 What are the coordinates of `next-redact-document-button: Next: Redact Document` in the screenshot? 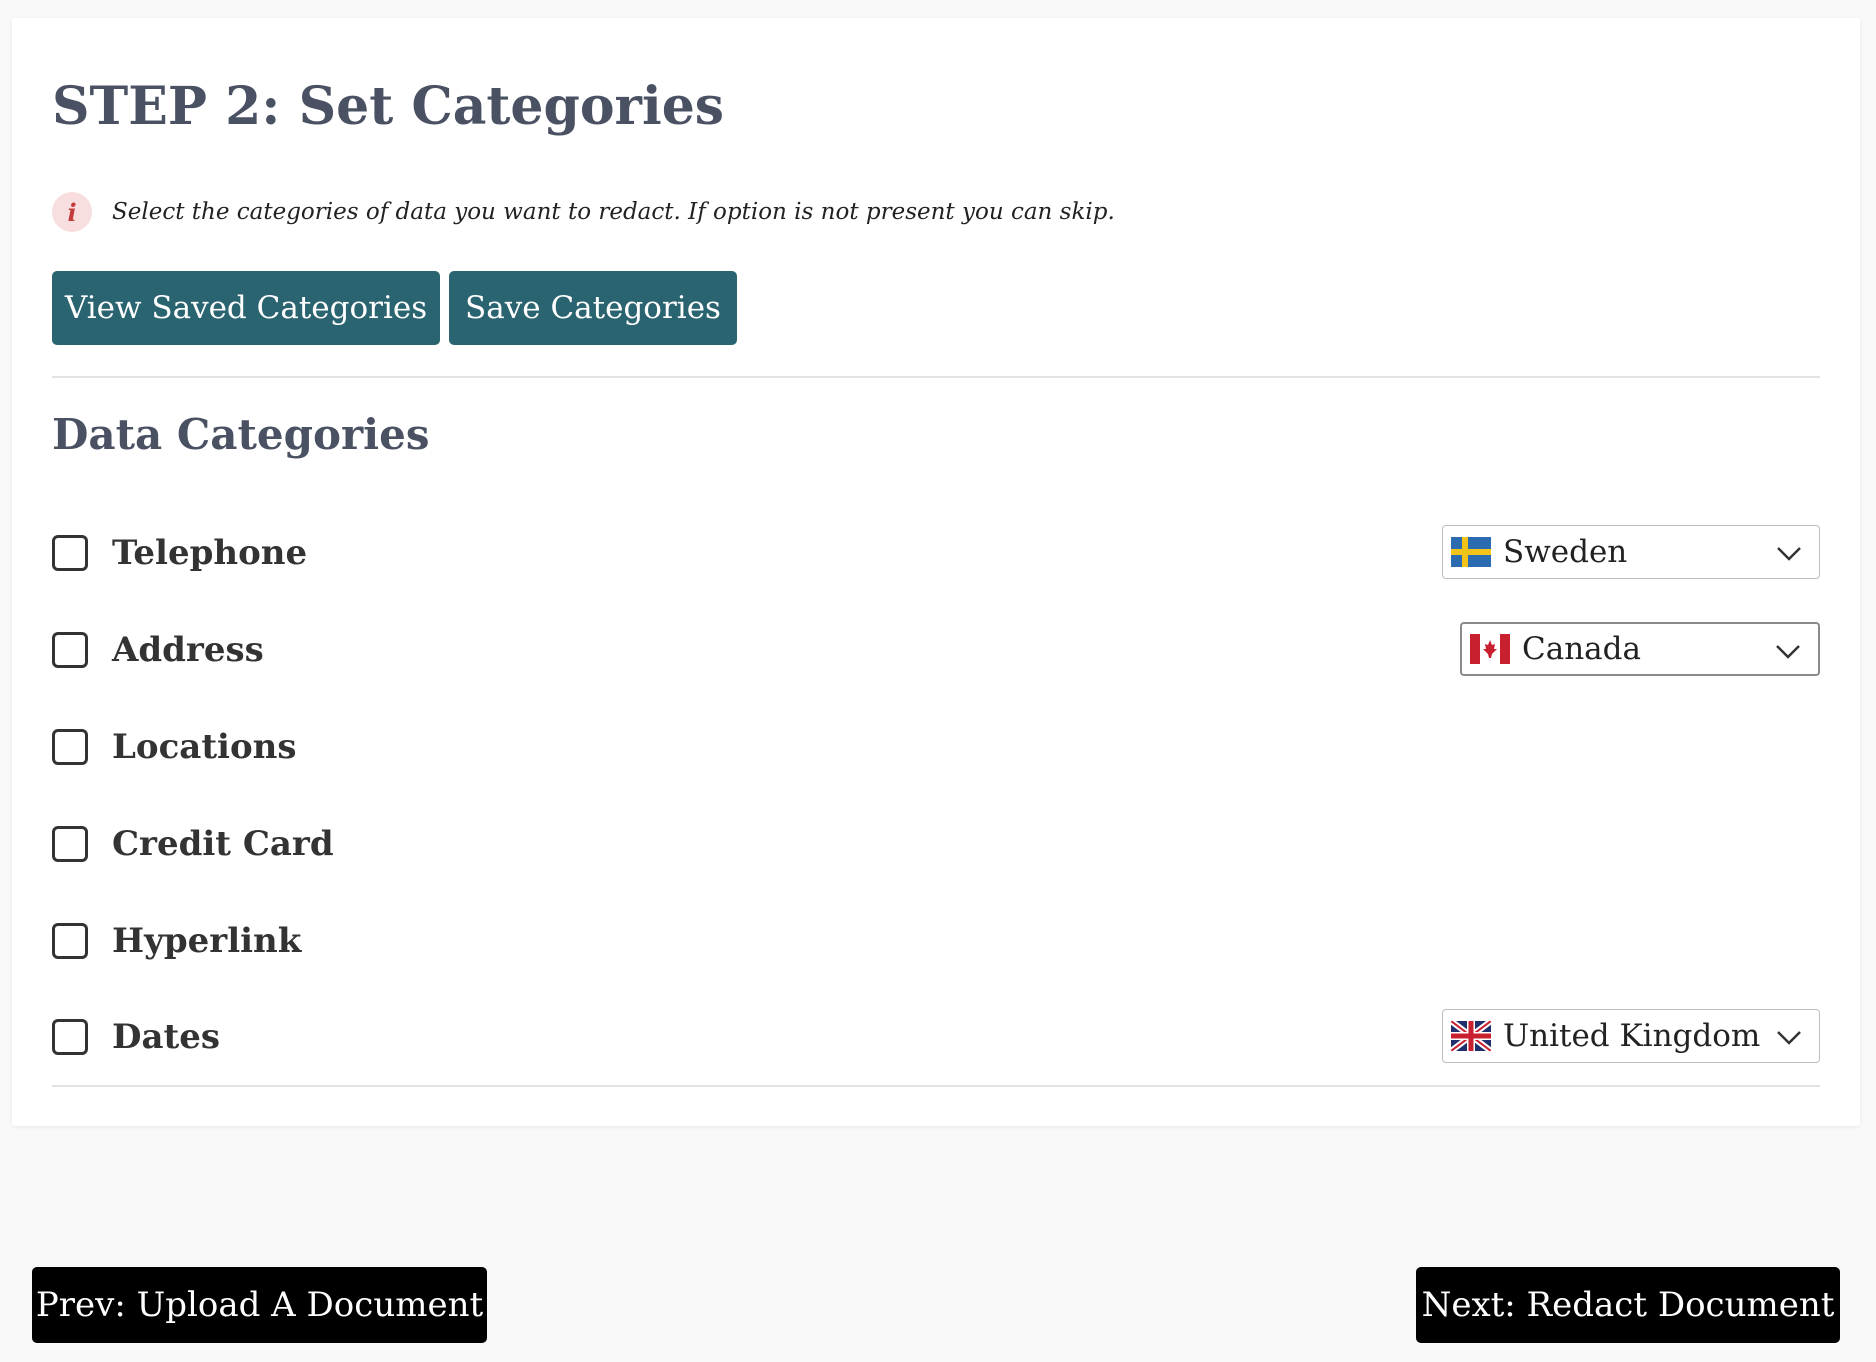 It's located at (1628, 1305).